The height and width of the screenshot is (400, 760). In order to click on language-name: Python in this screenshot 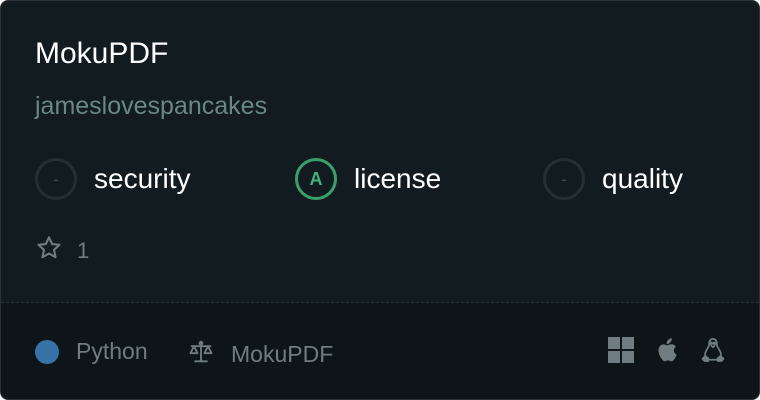, I will do `click(112, 351)`.